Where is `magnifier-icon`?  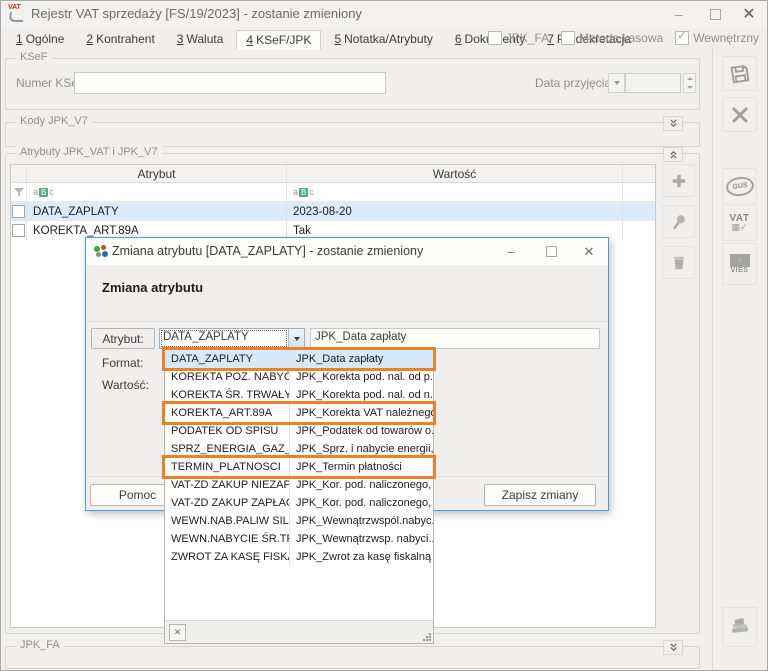
magnifier-icon is located at coordinates (678, 221).